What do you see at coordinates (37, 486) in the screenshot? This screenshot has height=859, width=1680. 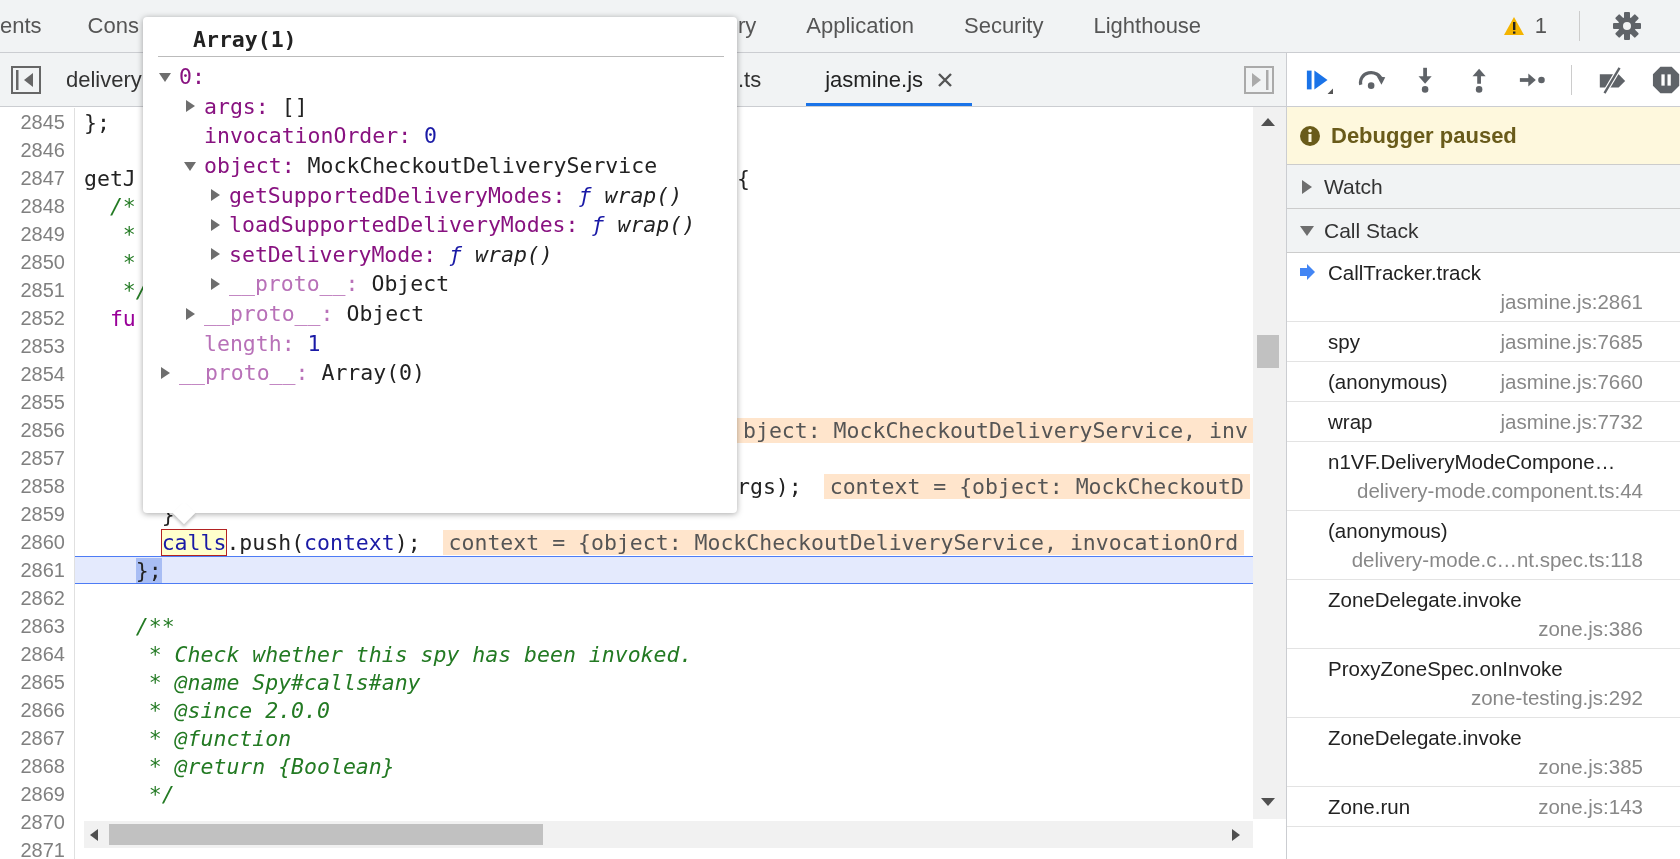 I see `line-number: 2858` at bounding box center [37, 486].